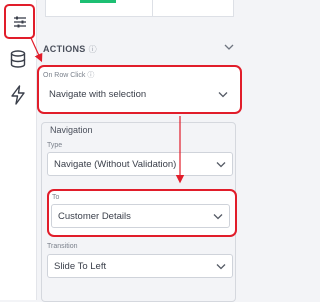  I want to click on actions-tab, so click(18, 95).